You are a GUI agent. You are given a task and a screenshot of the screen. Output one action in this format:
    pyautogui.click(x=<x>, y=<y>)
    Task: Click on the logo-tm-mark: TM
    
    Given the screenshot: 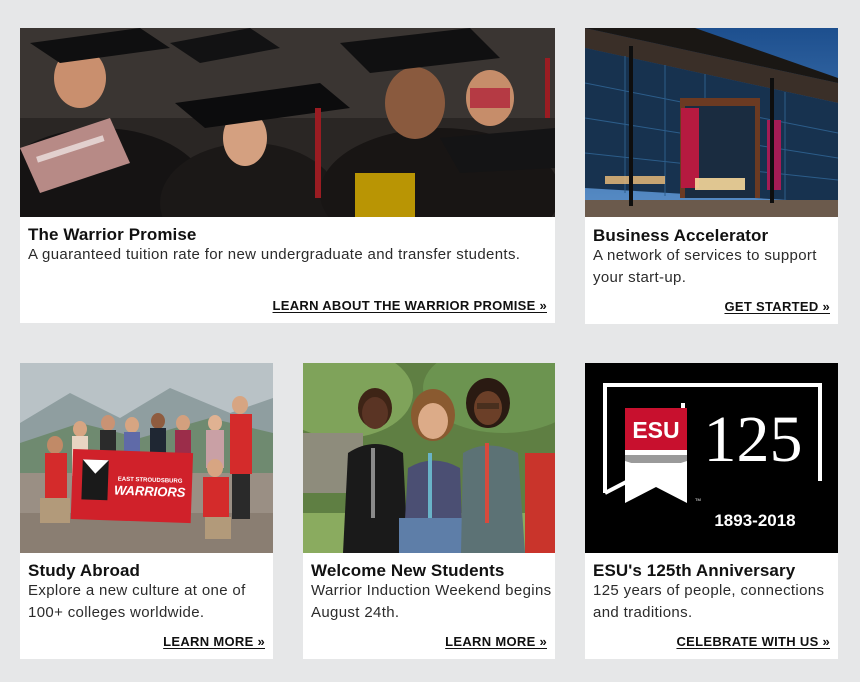 What is the action you would take?
    pyautogui.click(x=698, y=499)
    